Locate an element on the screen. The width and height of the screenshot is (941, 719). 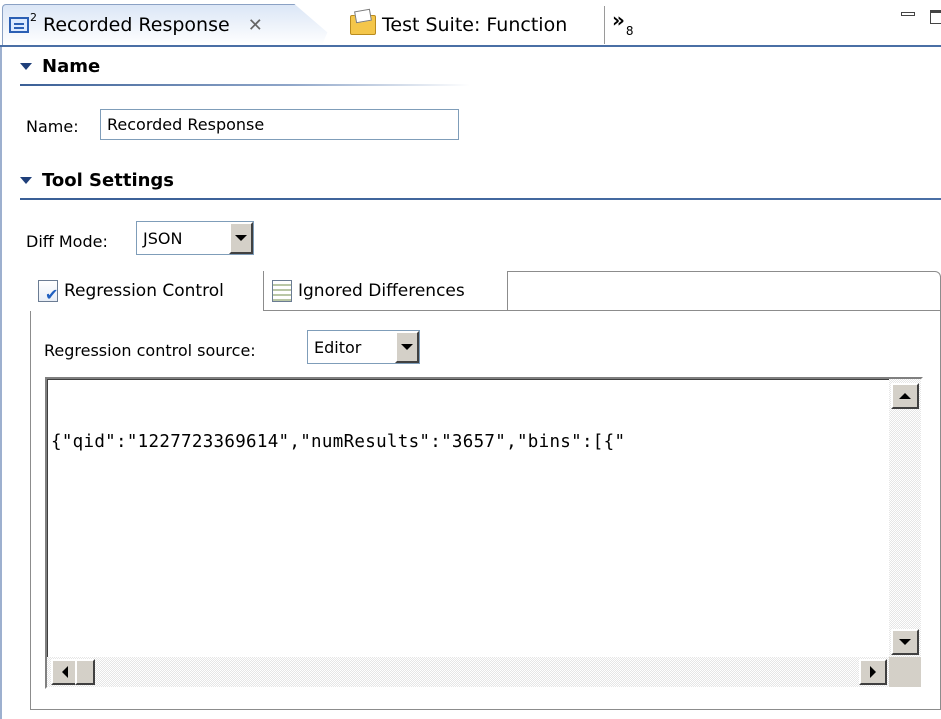
maximize-icon is located at coordinates (935, 17).